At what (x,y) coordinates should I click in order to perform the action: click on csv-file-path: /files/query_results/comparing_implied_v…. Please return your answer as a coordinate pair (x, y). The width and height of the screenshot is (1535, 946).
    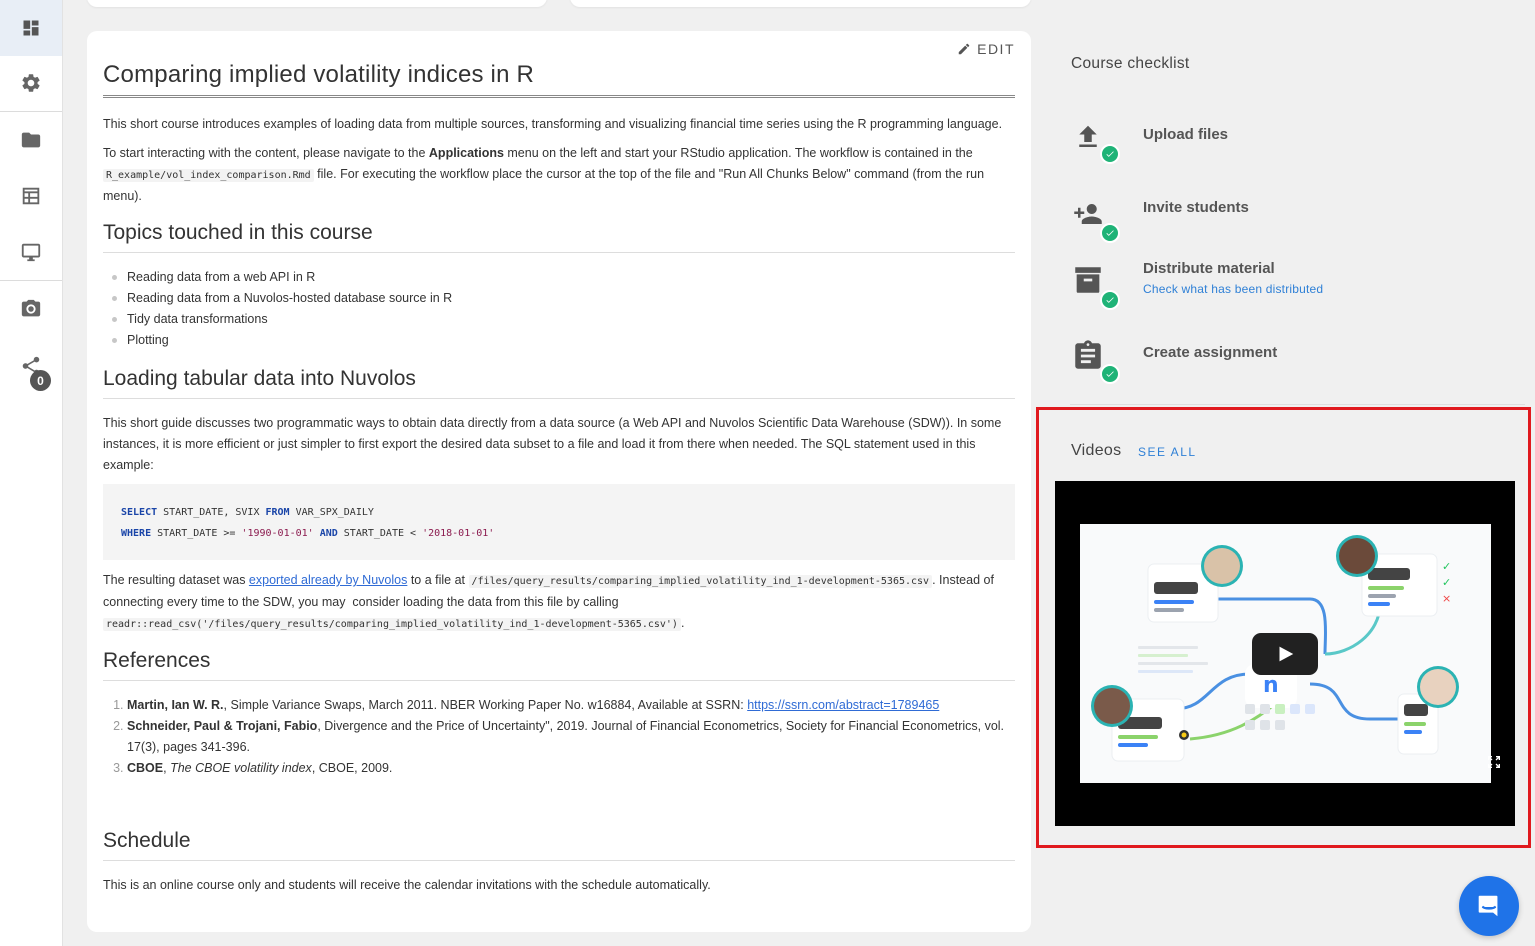
    Looking at the image, I should click on (700, 581).